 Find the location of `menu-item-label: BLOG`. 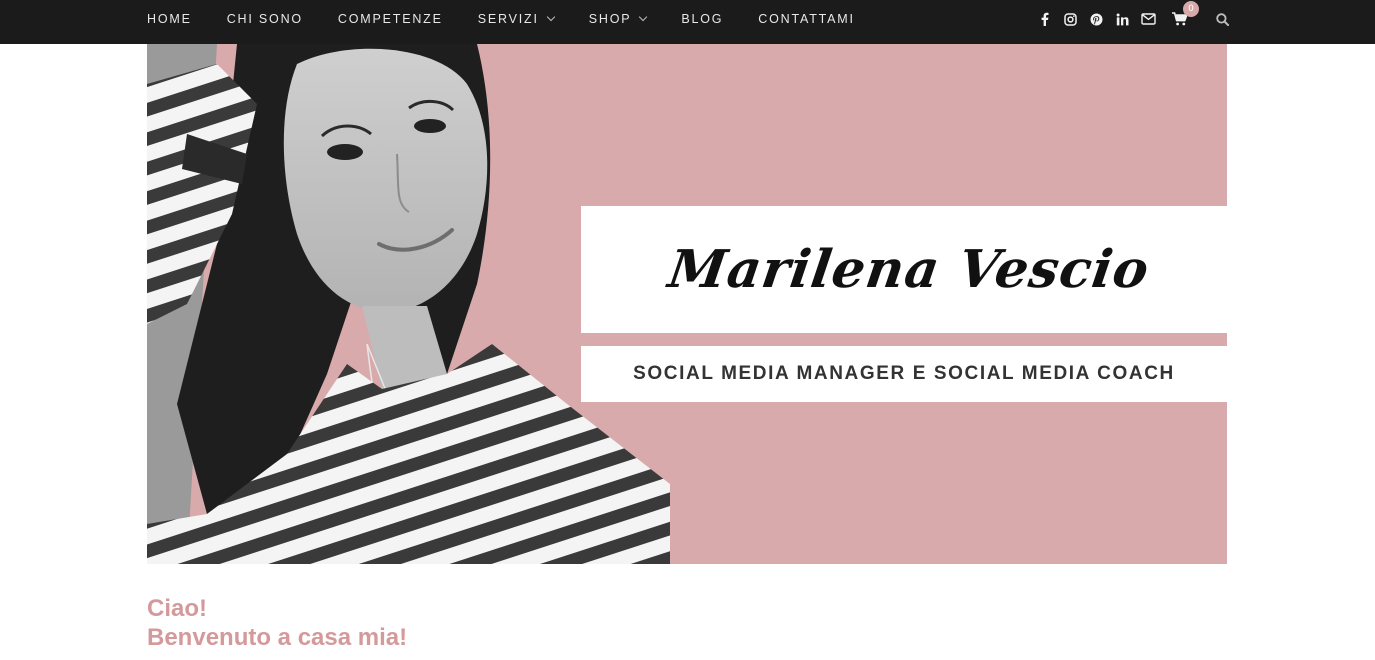

menu-item-label: BLOG is located at coordinates (702, 19).